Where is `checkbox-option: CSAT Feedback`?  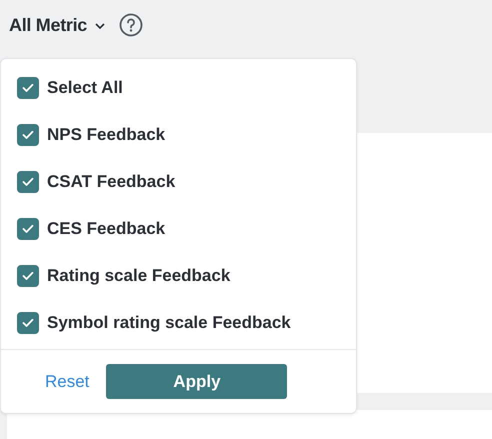
checkbox-option: CSAT Feedback is located at coordinates (186, 181).